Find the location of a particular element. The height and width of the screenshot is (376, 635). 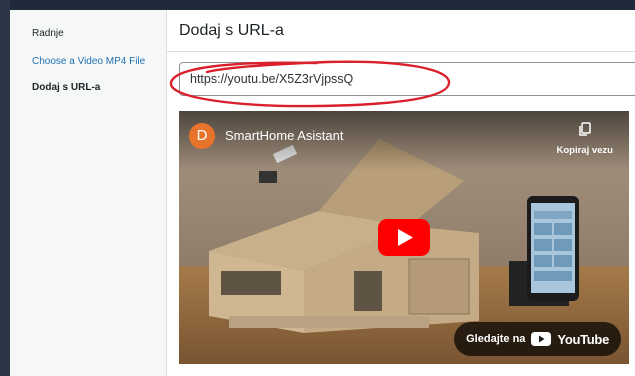

title-divider is located at coordinates (401, 51).